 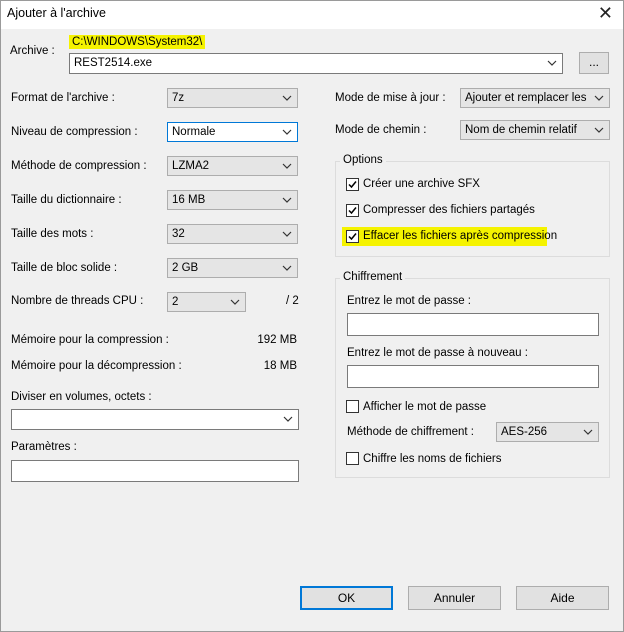 What do you see at coordinates (113, 63) in the screenshot?
I see `archive-filename: REST2514.exe` at bounding box center [113, 63].